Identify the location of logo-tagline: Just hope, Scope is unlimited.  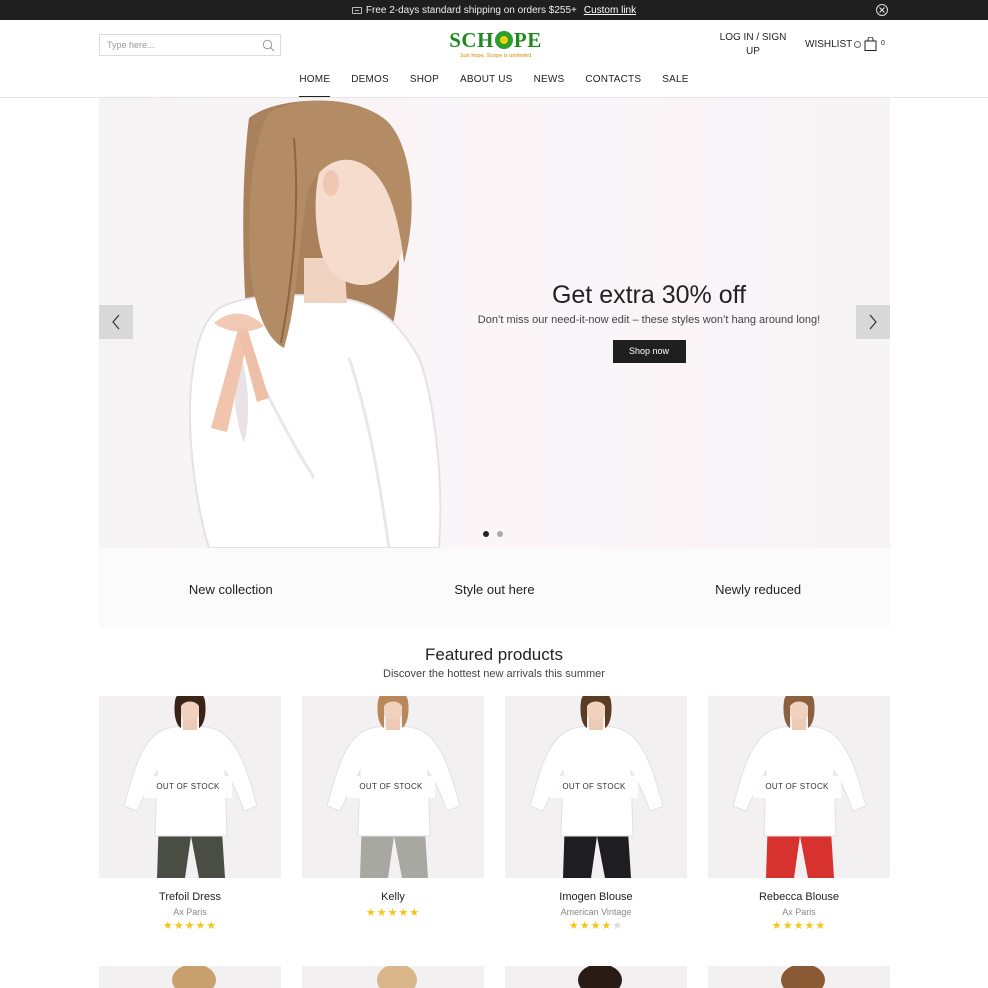
(495, 56).